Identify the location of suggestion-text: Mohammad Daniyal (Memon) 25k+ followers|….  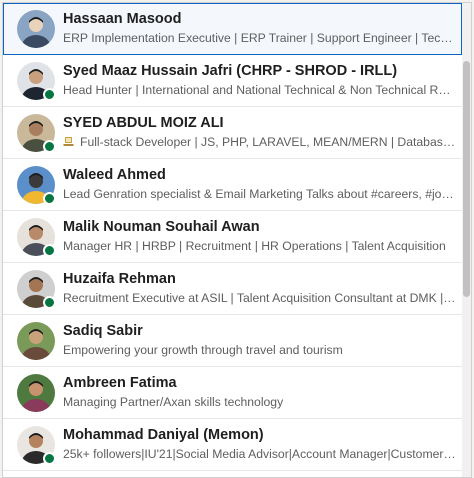
(262, 444).